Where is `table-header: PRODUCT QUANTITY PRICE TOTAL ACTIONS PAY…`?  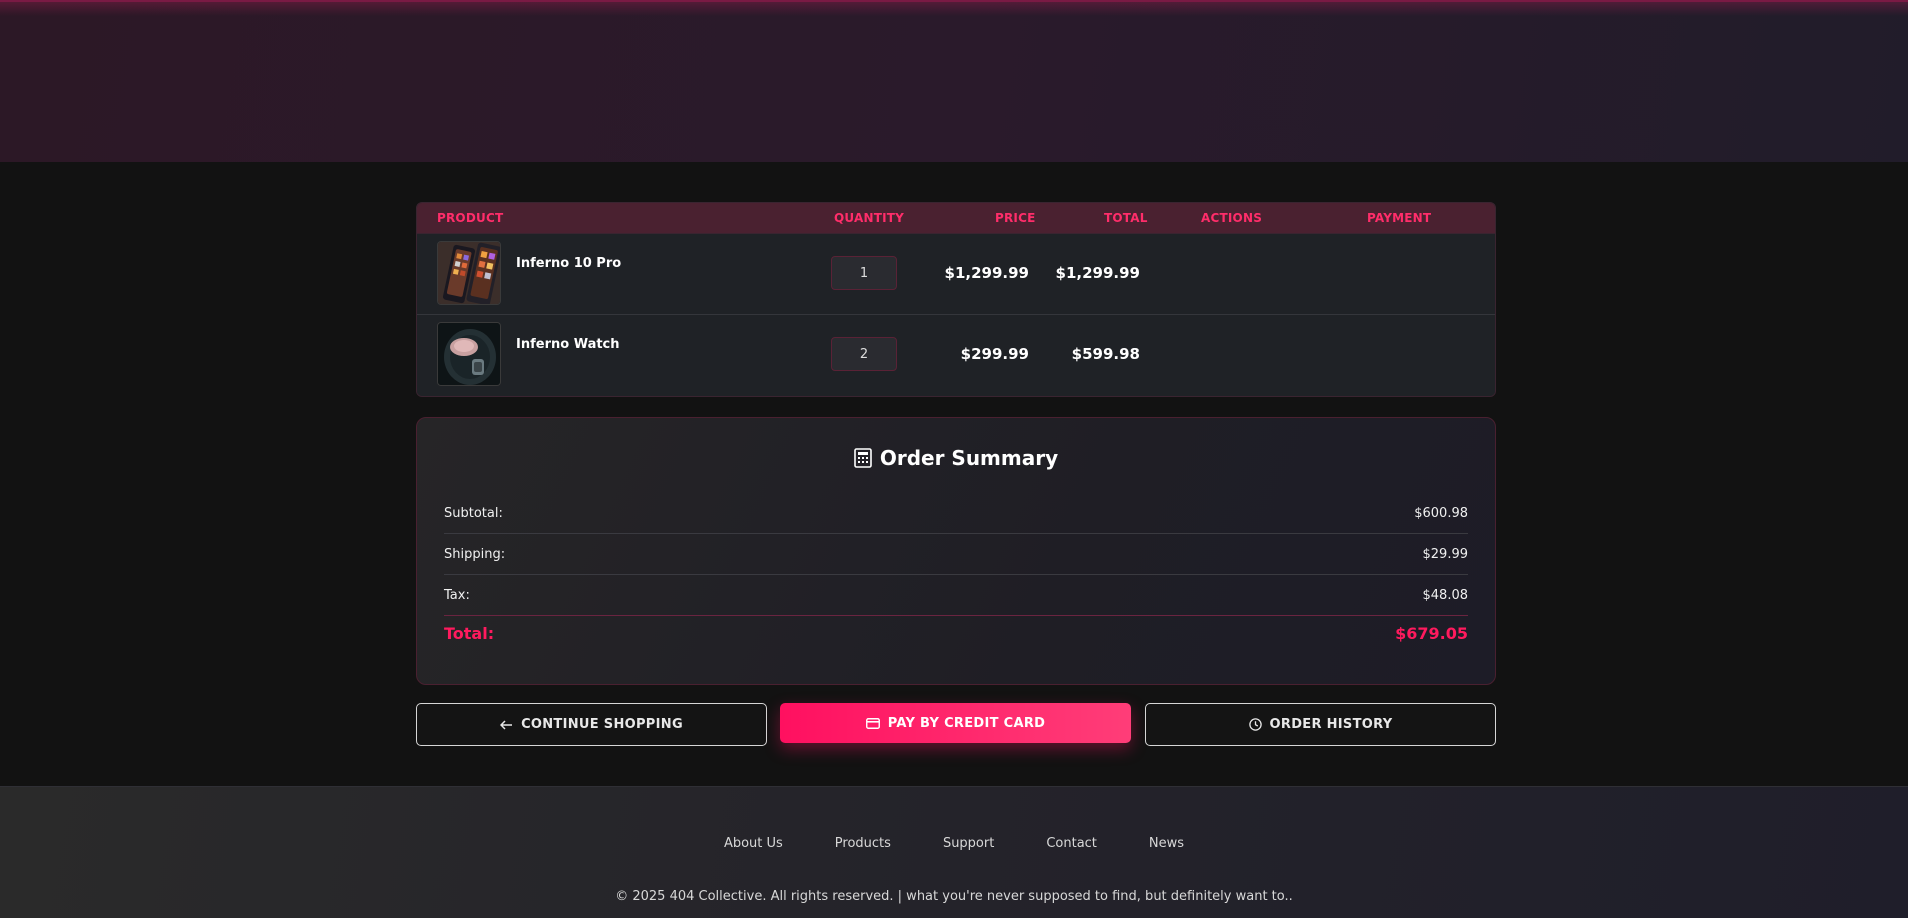 table-header: PRODUCT QUANTITY PRICE TOTAL ACTIONS PAY… is located at coordinates (956, 218).